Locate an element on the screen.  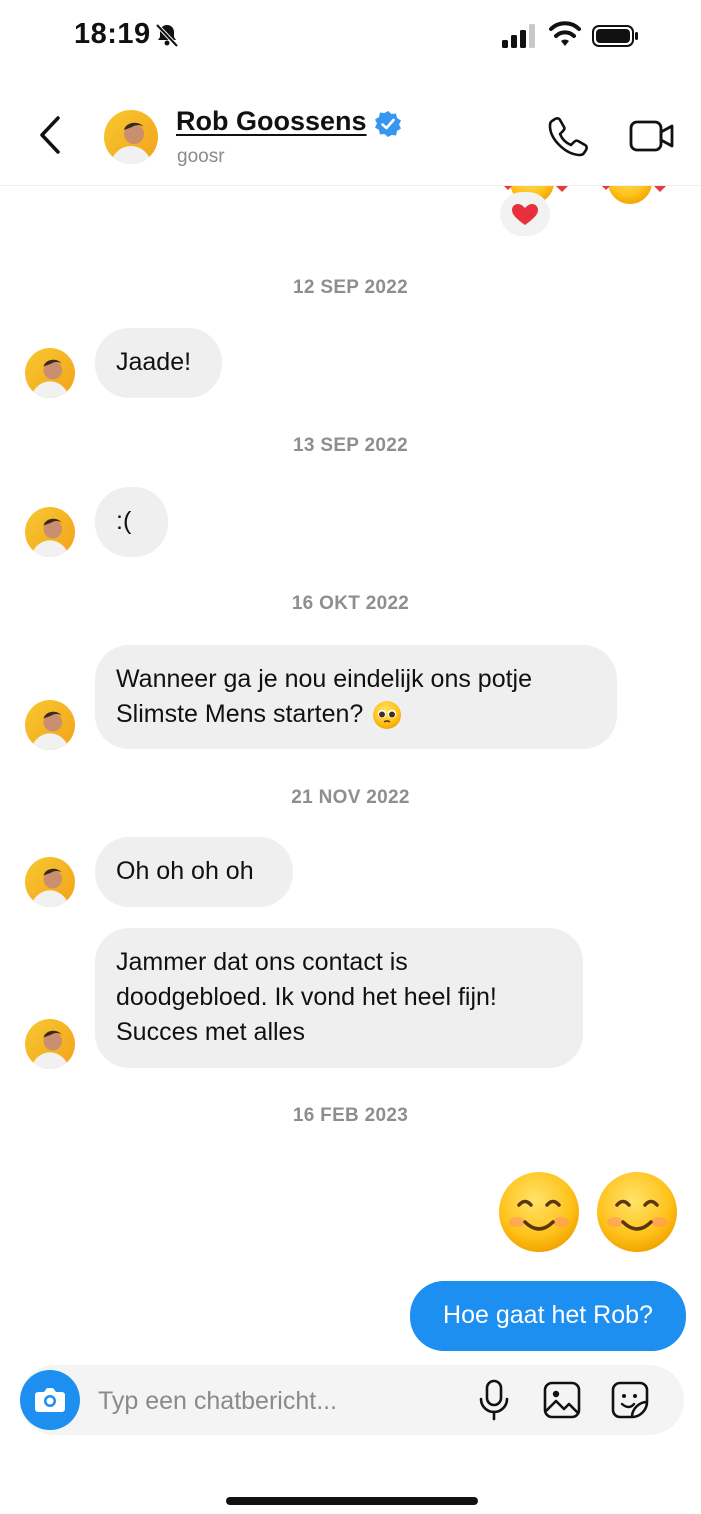
contact-username: goosr is located at coordinates (201, 156).